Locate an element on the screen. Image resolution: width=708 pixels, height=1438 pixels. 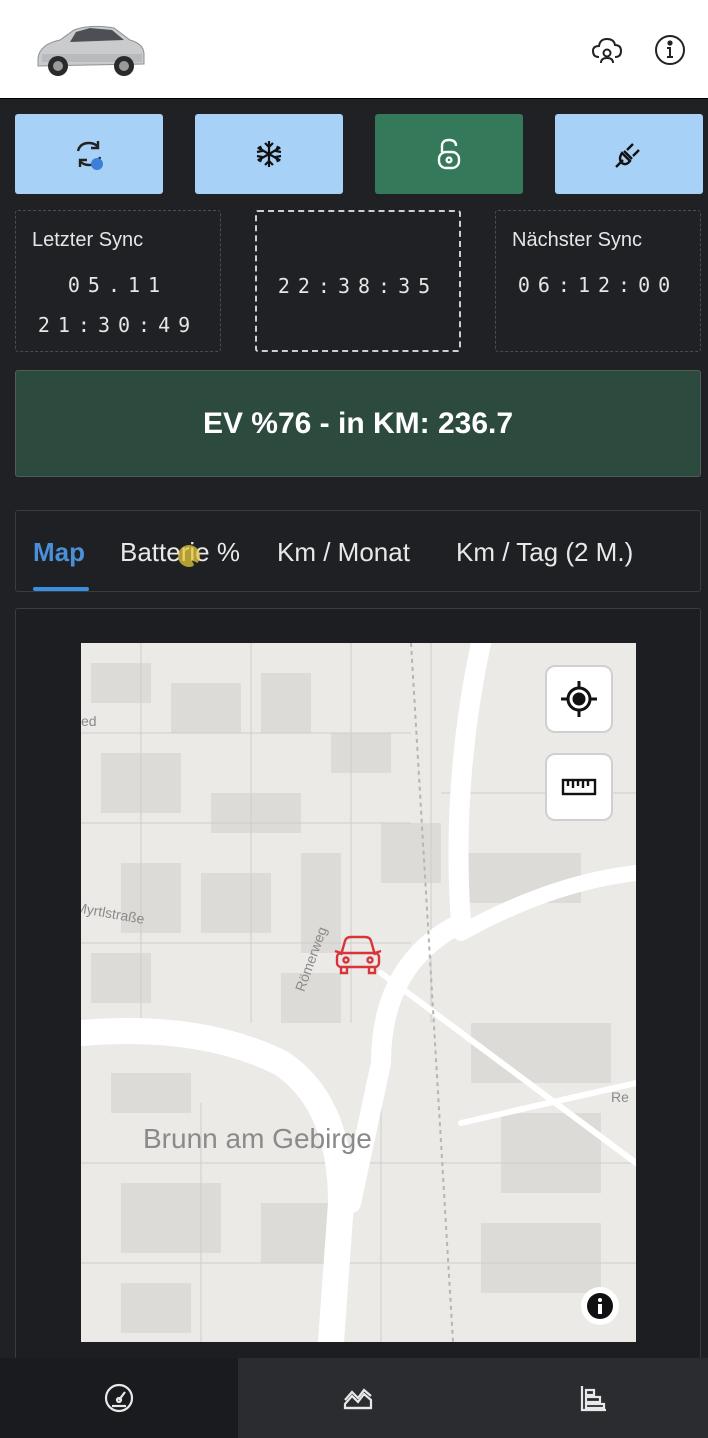
sync-icon is located at coordinates (89, 155).